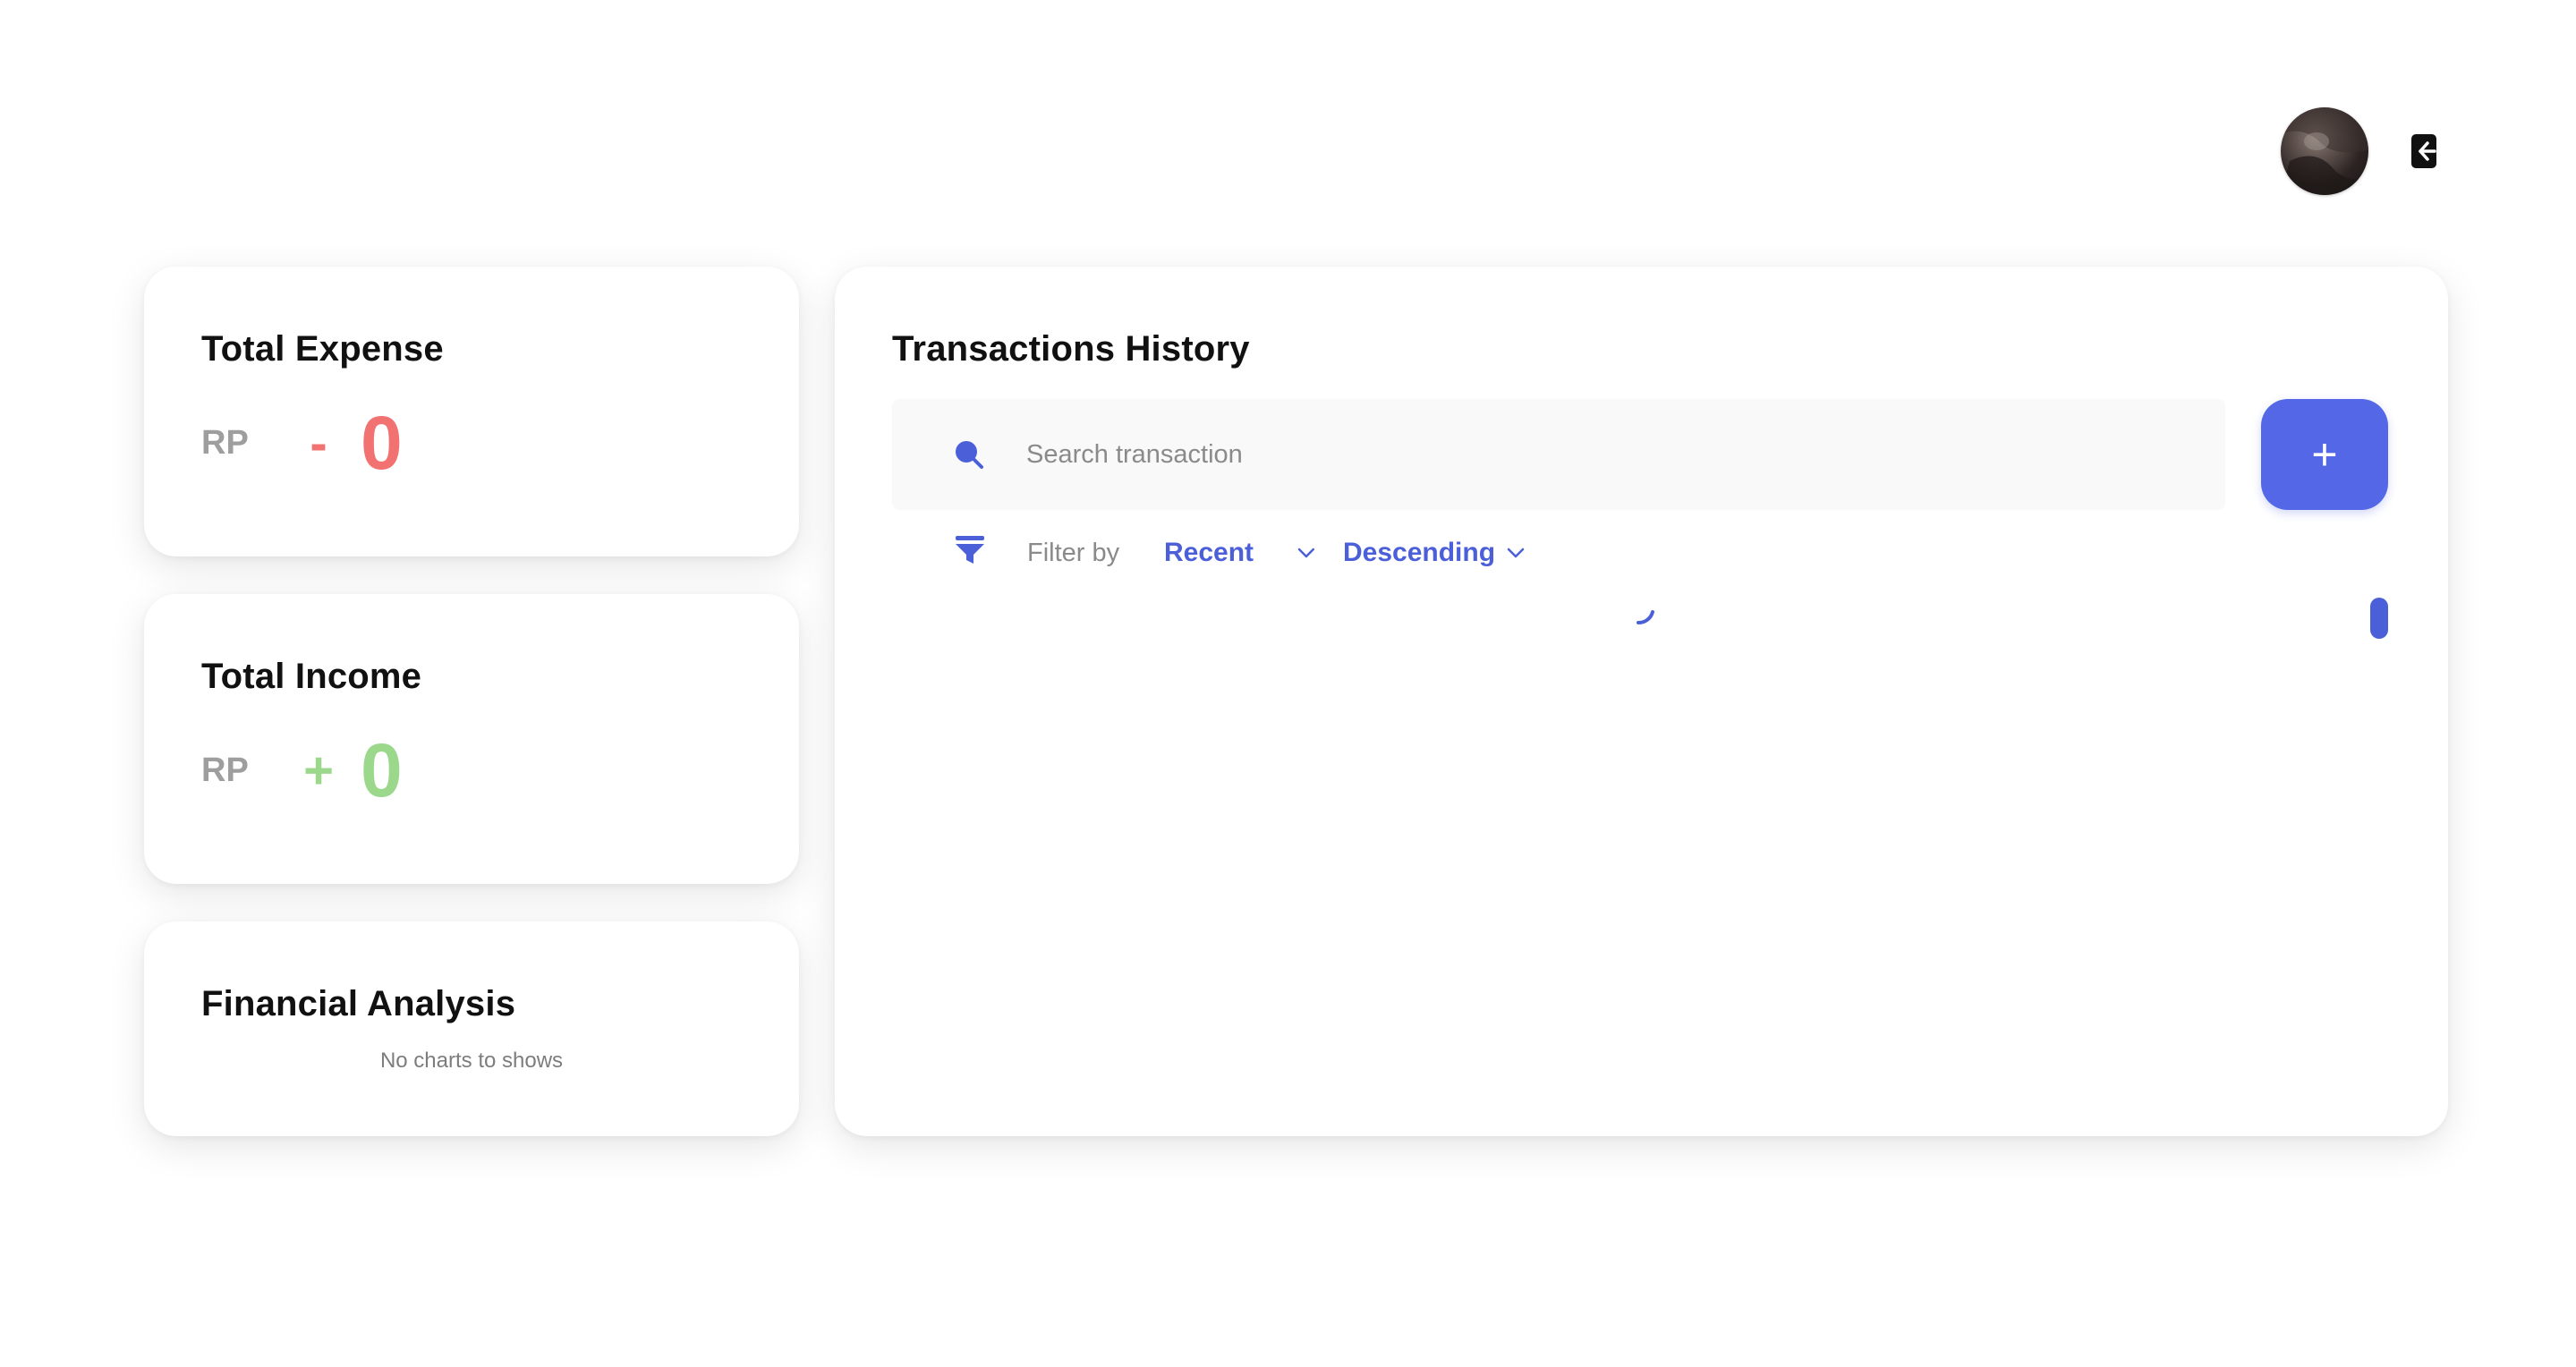 Image resolution: width=2576 pixels, height=1367 pixels. What do you see at coordinates (1645, 617) in the screenshot?
I see `loading-spinner-icon` at bounding box center [1645, 617].